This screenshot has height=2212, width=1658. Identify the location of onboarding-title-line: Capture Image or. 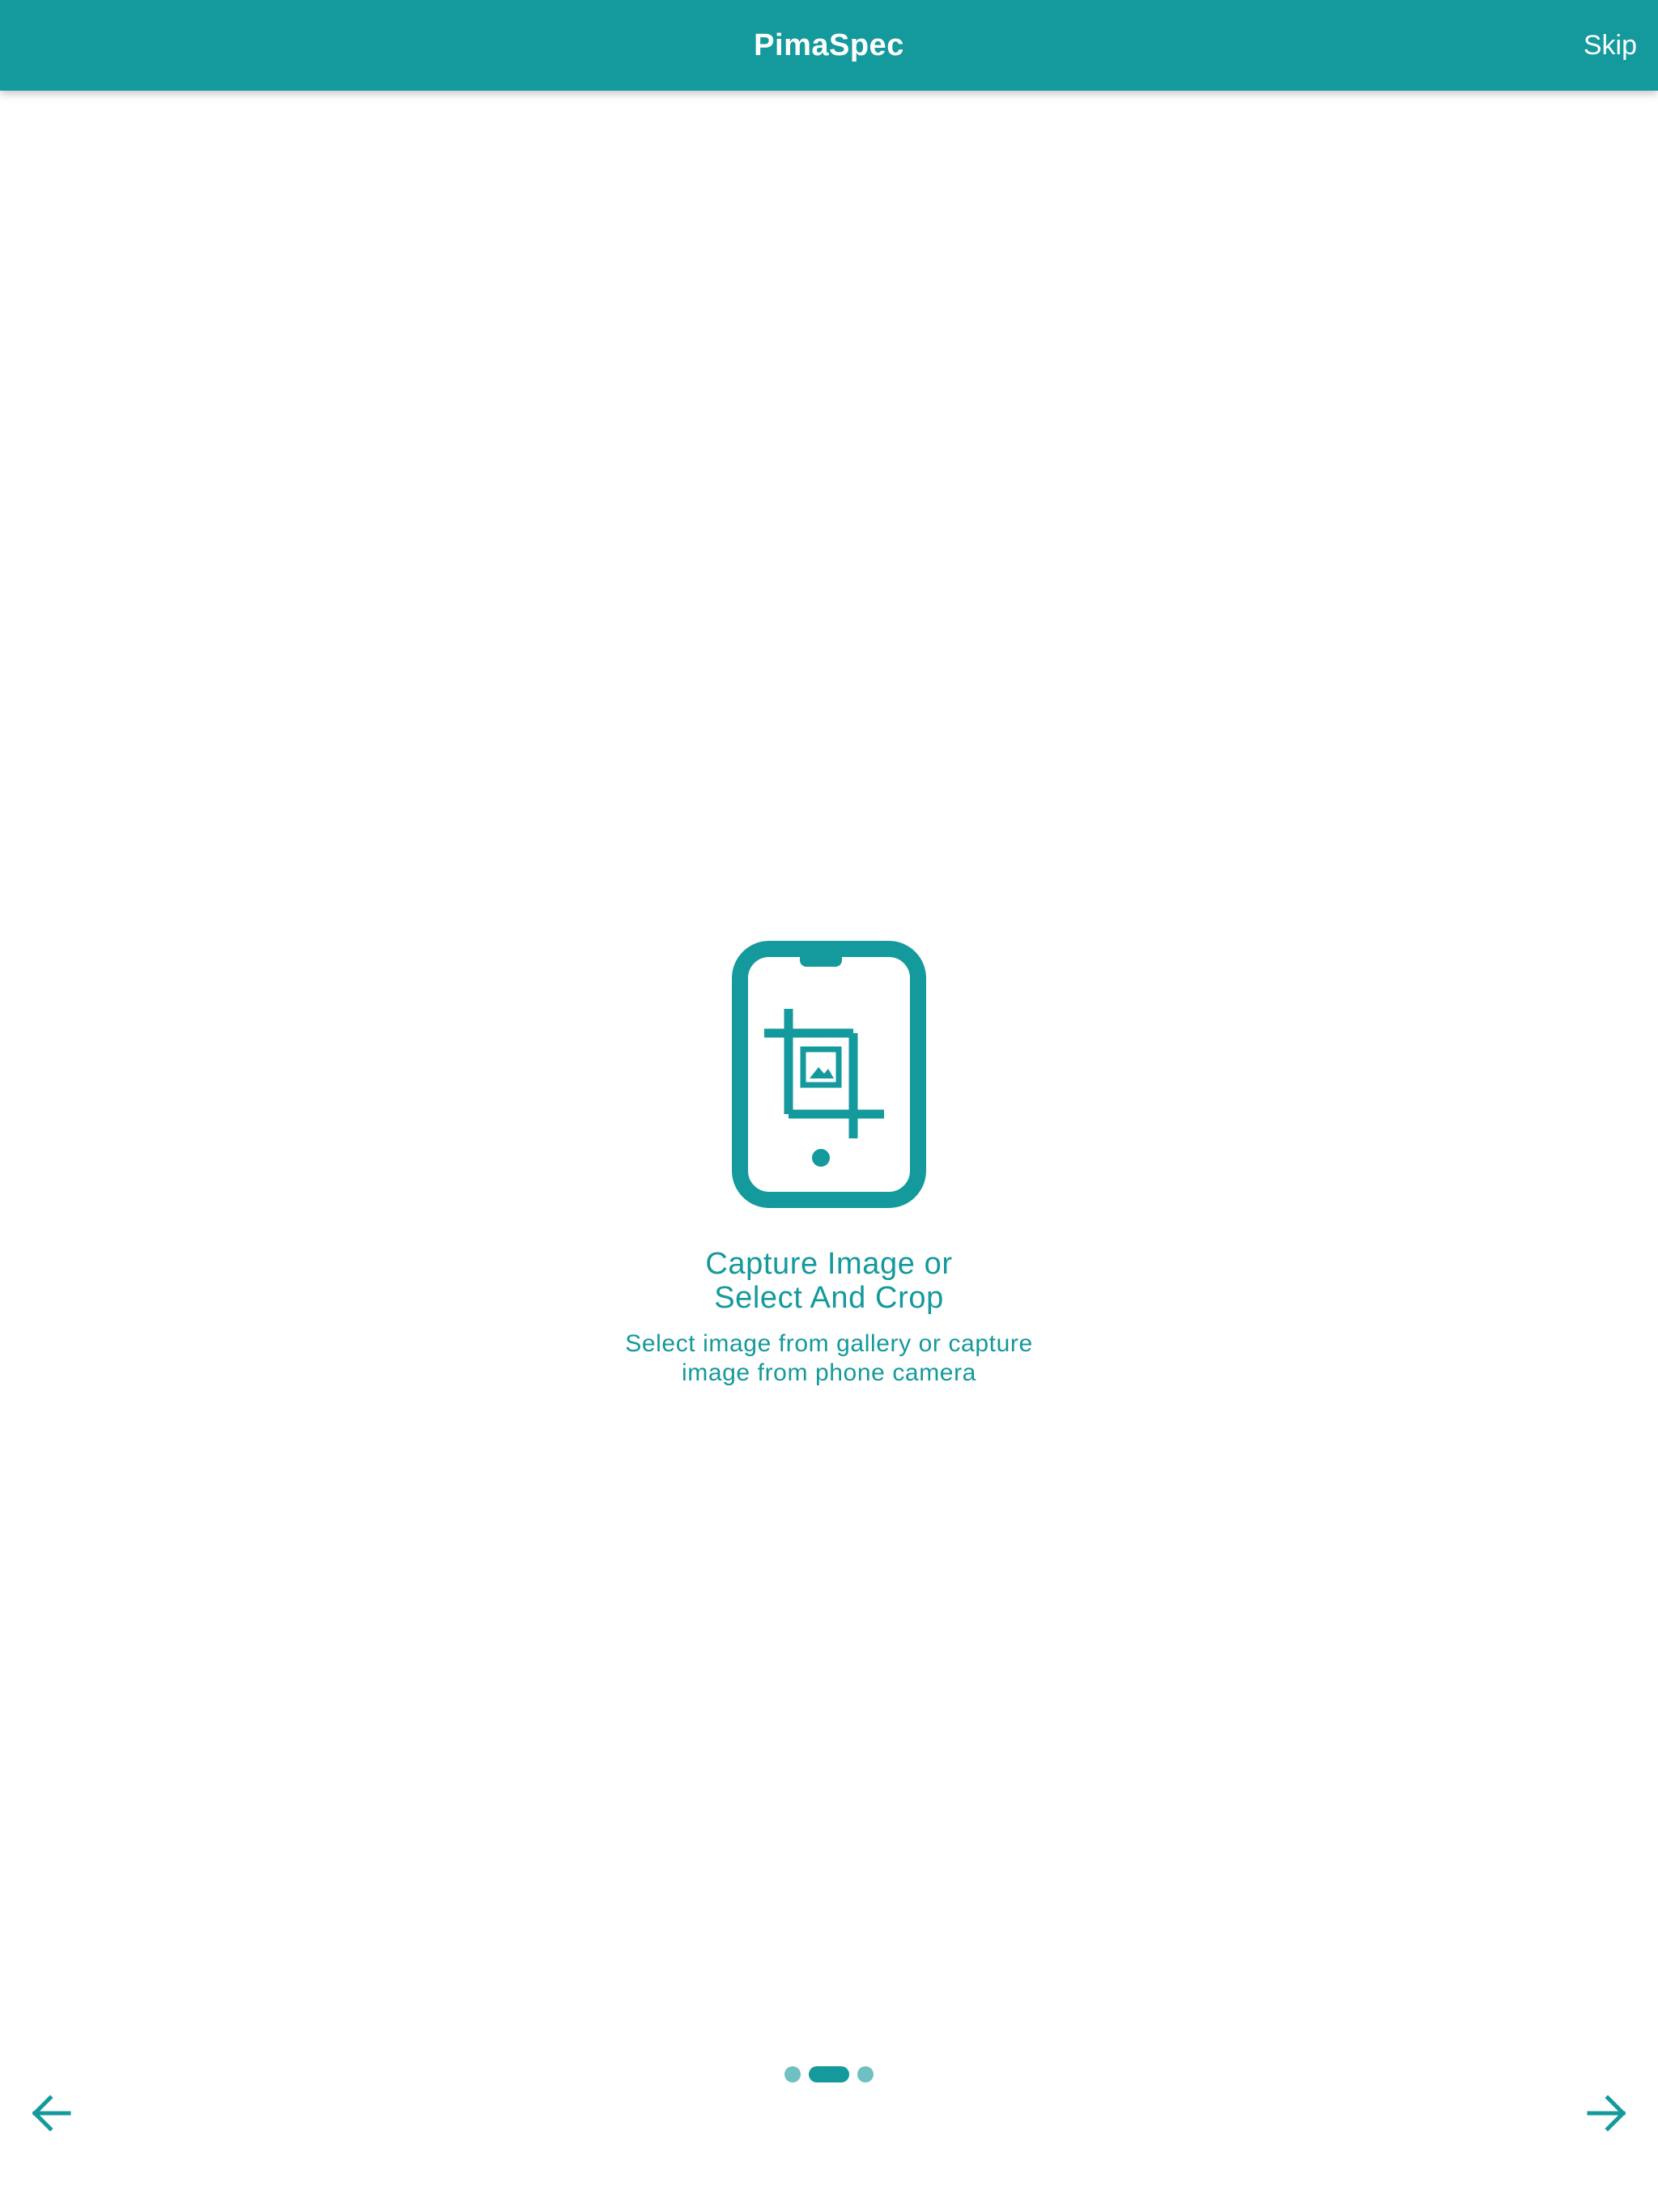
(829, 1264).